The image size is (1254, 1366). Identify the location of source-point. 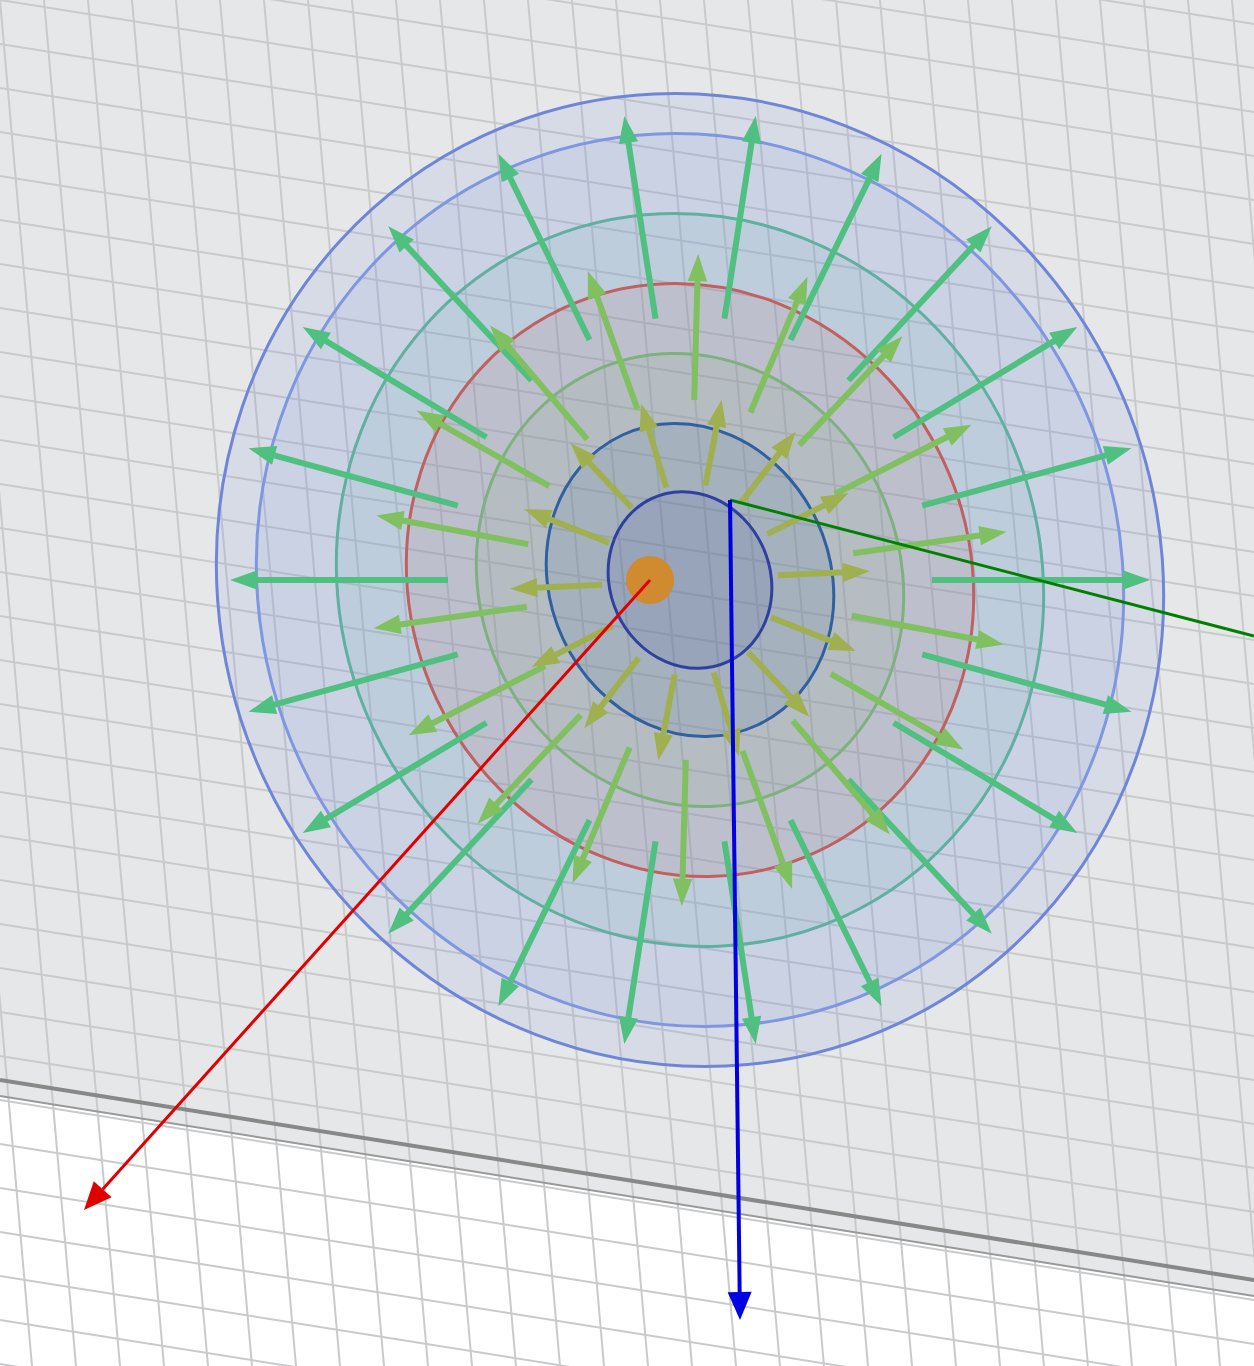
(650, 580).